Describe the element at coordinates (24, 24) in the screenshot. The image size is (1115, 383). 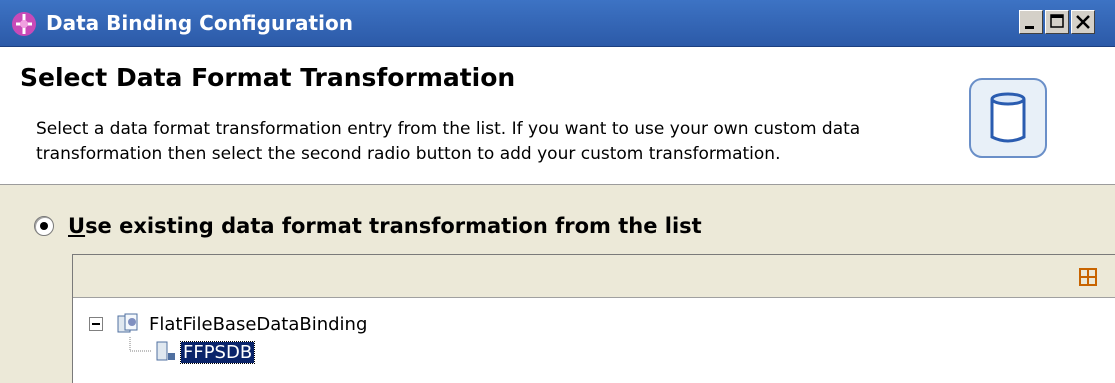
I see `plug-in-icon` at that location.